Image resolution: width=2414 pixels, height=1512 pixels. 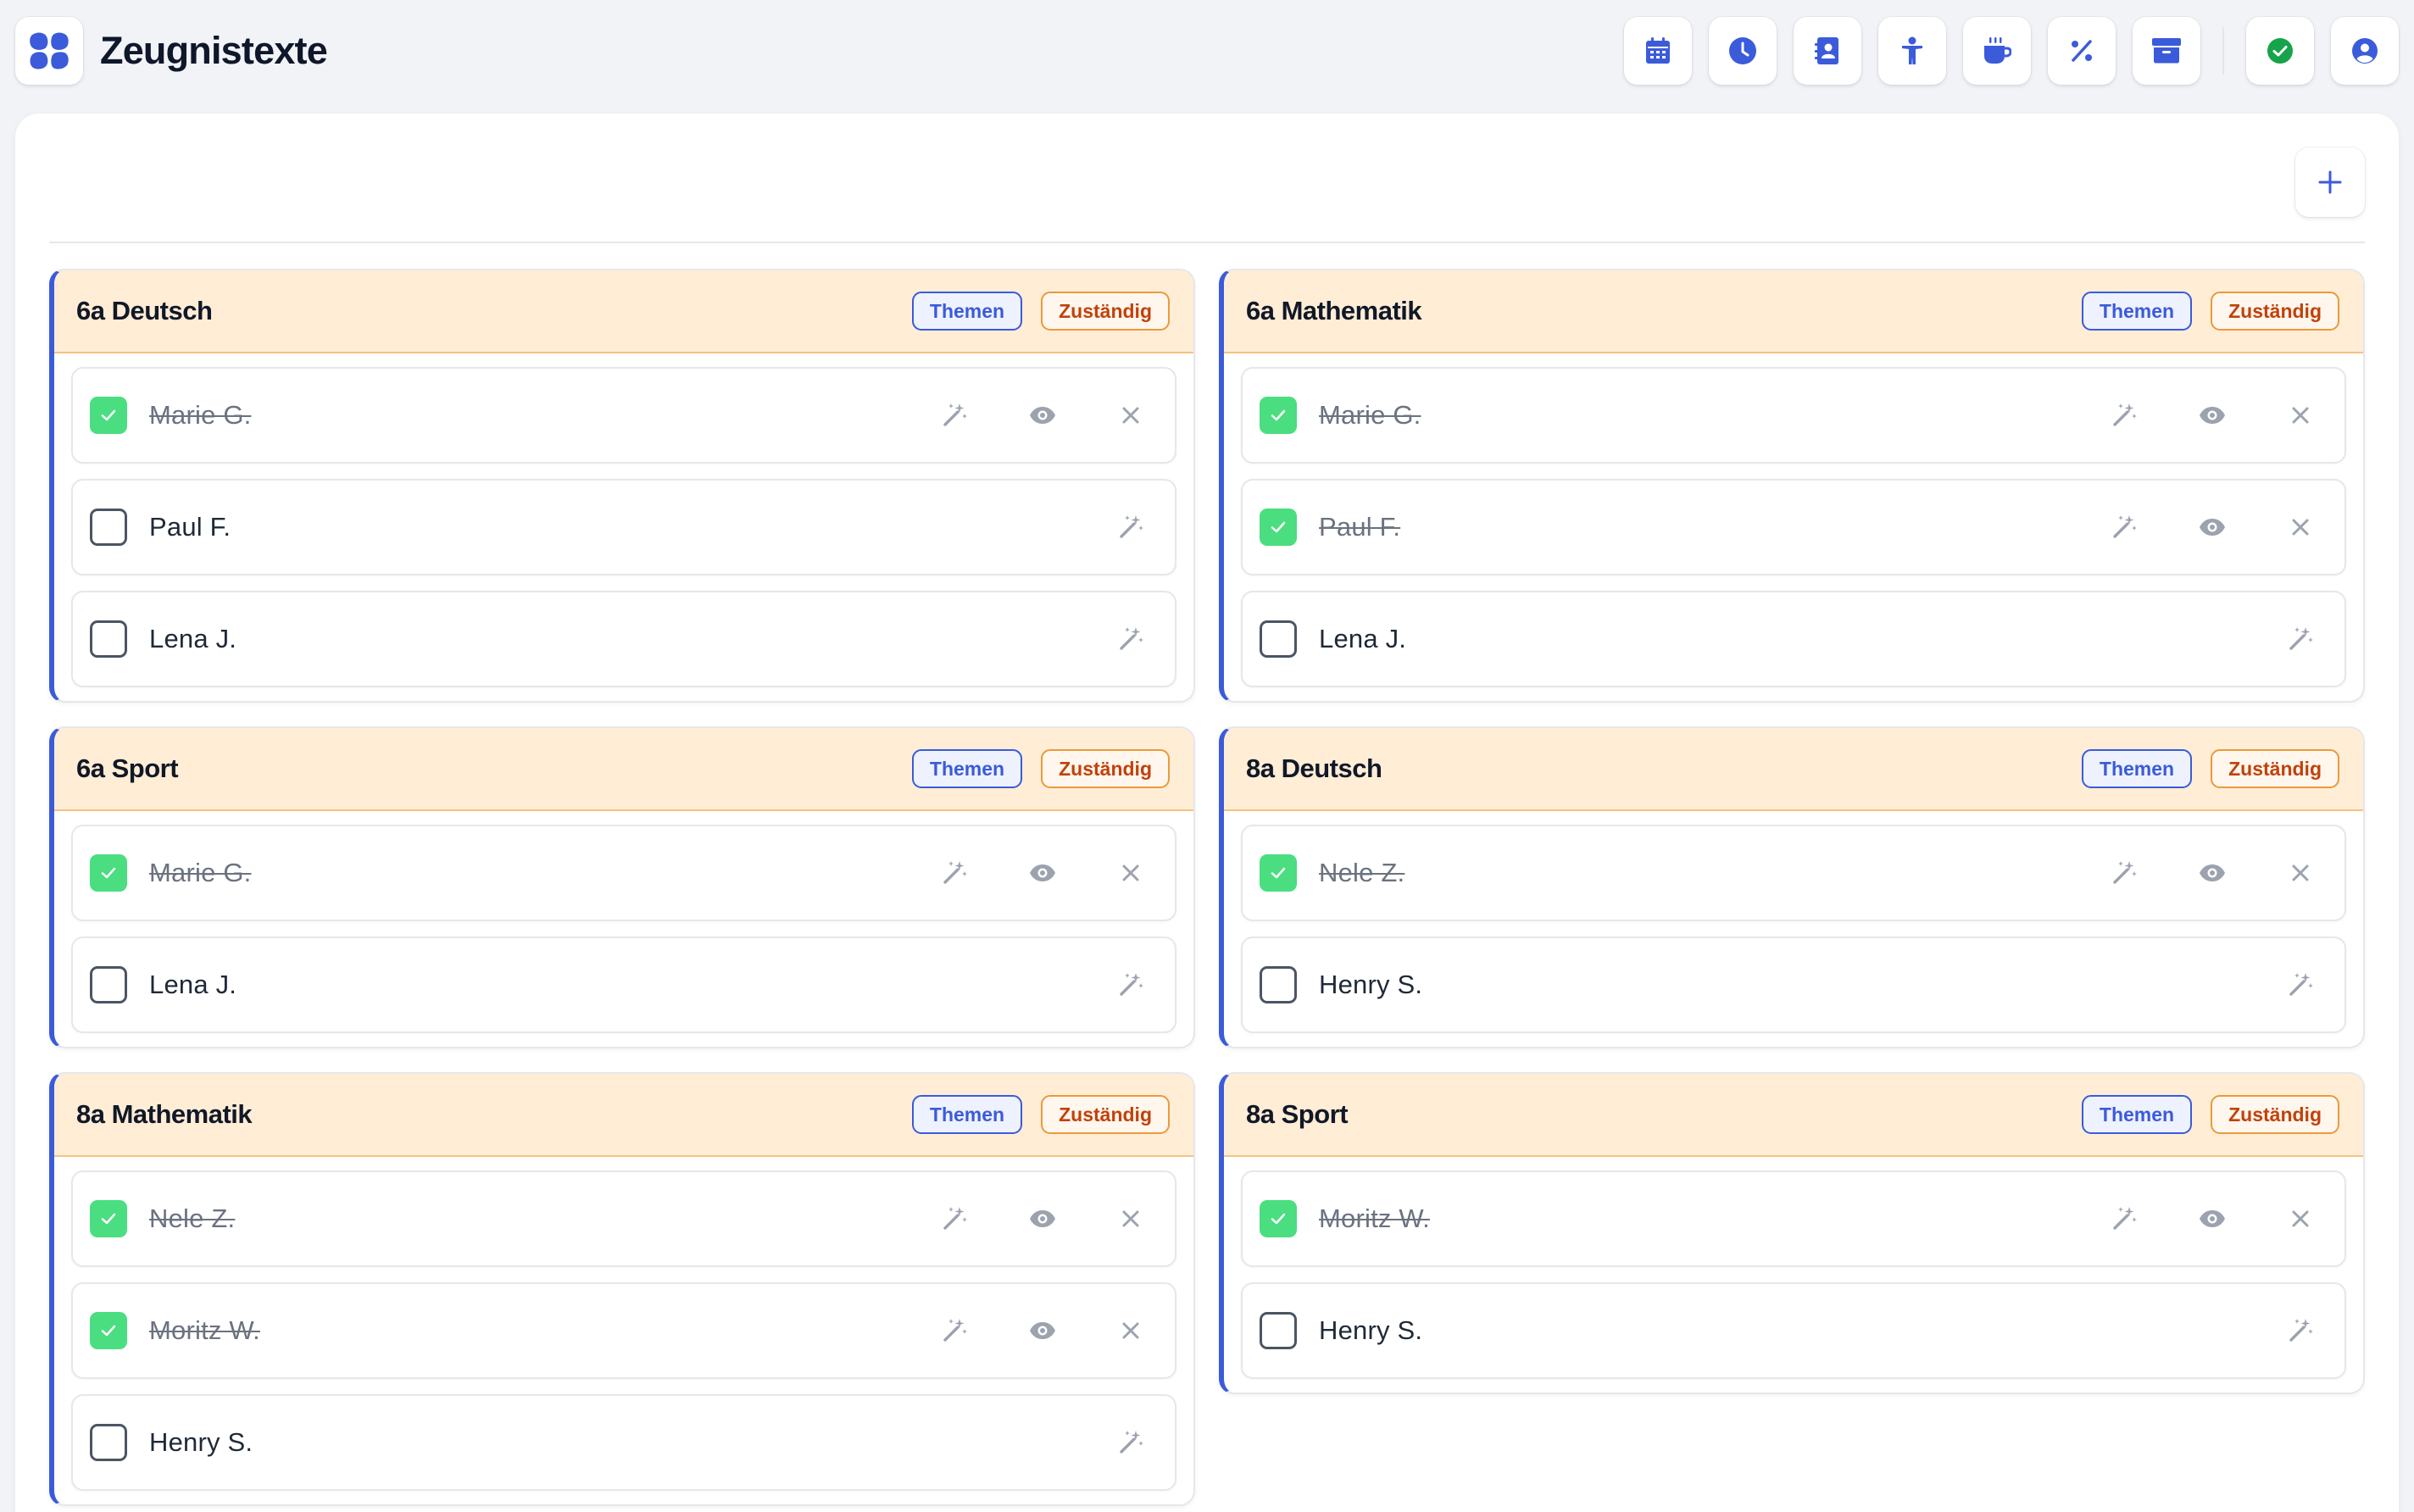 I want to click on break-button, so click(x=1997, y=51).